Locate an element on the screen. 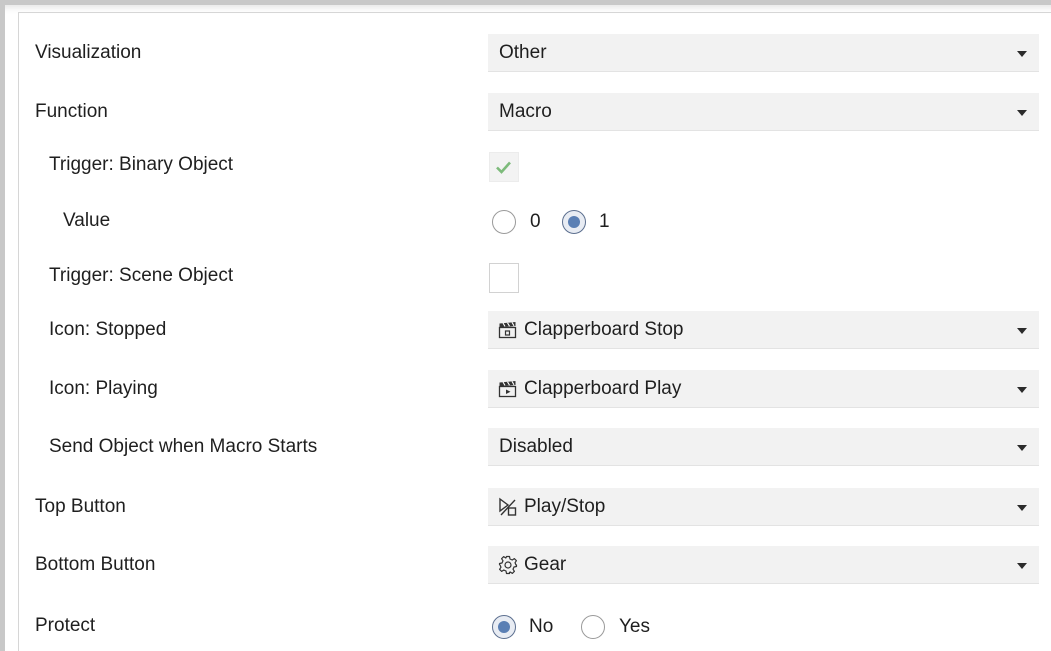 The height and width of the screenshot is (651, 1051). row-icon-stopped: Icon: Stopped Clapperboard Stop is located at coordinates (525, 330).